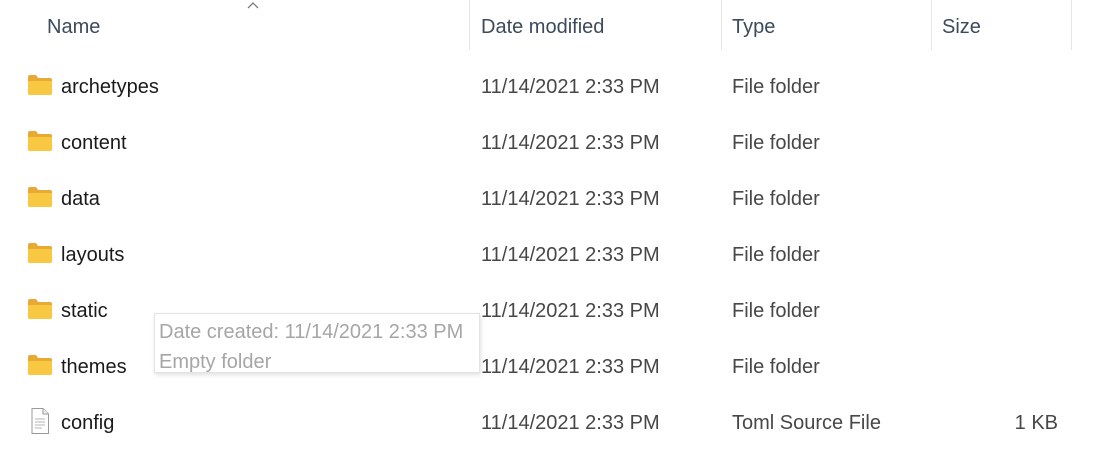  I want to click on file-row-layouts: layouts 11/14/2021 2:33 PM File folder, so click(546, 255).